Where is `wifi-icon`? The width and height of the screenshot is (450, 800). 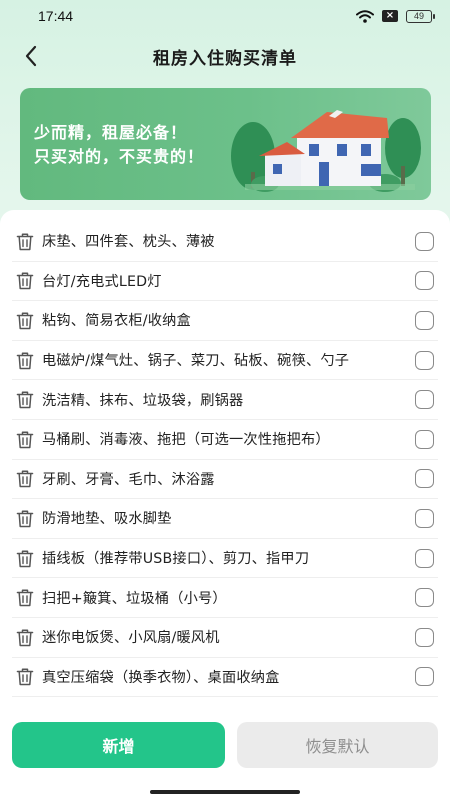
wifi-icon is located at coordinates (365, 16).